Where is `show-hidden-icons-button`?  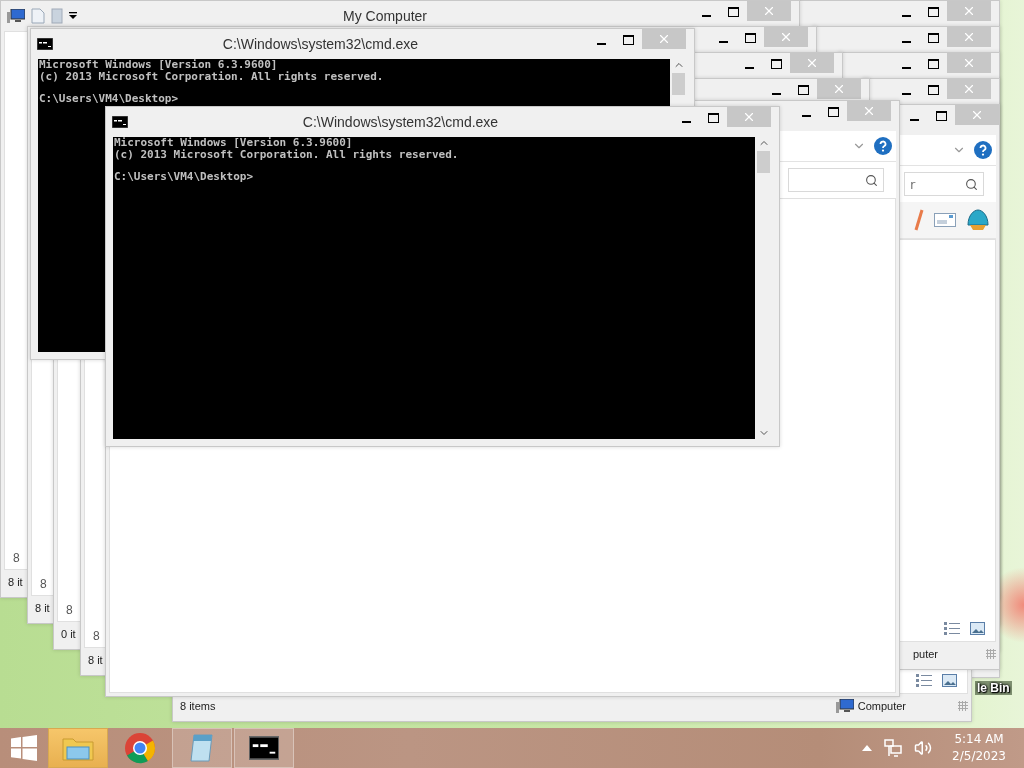 show-hidden-icons-button is located at coordinates (867, 748).